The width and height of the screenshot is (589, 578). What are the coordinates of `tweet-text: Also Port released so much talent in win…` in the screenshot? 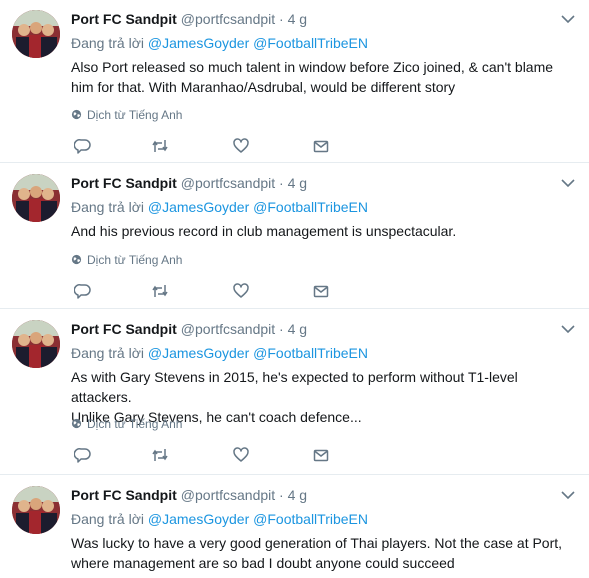 It's located at (321, 77).